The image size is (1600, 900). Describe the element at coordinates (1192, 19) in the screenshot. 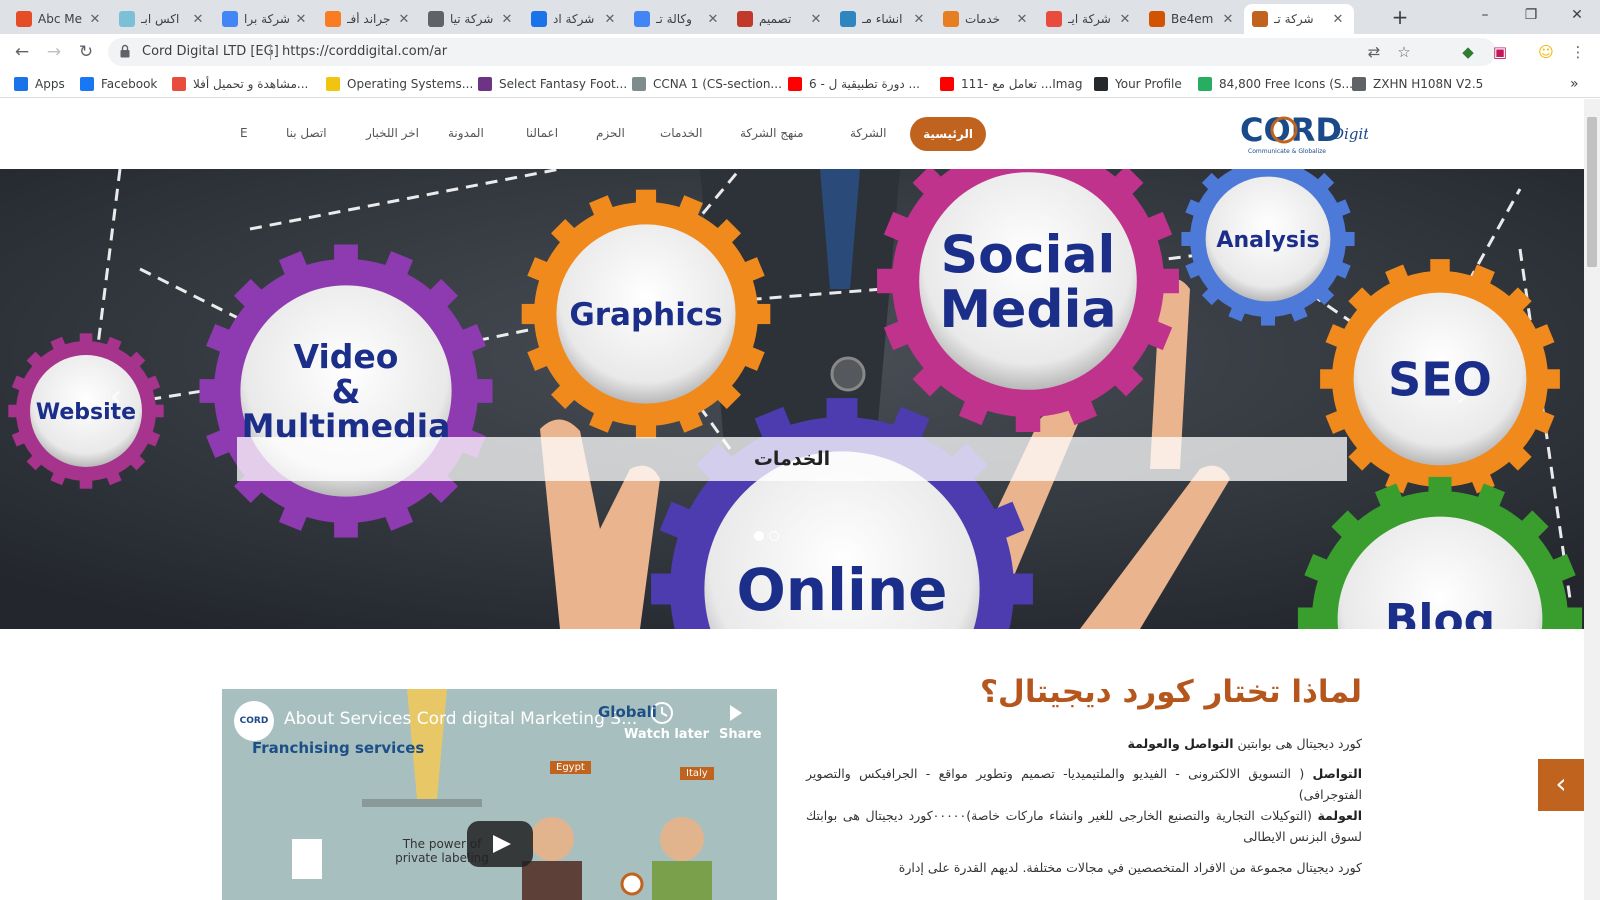

I see `browser-tab: Be4em ✕` at that location.